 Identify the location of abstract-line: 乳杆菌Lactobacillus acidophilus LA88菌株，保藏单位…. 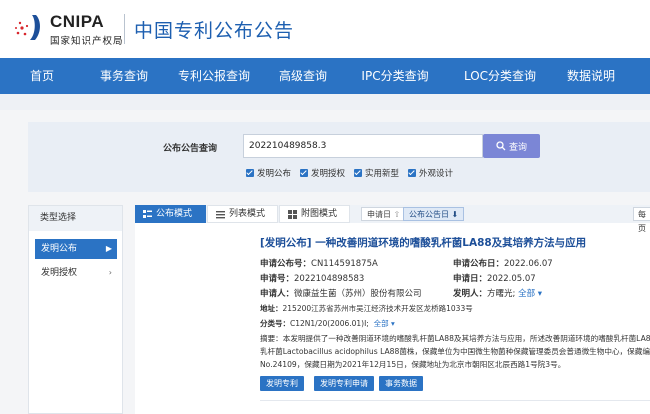
(455, 351).